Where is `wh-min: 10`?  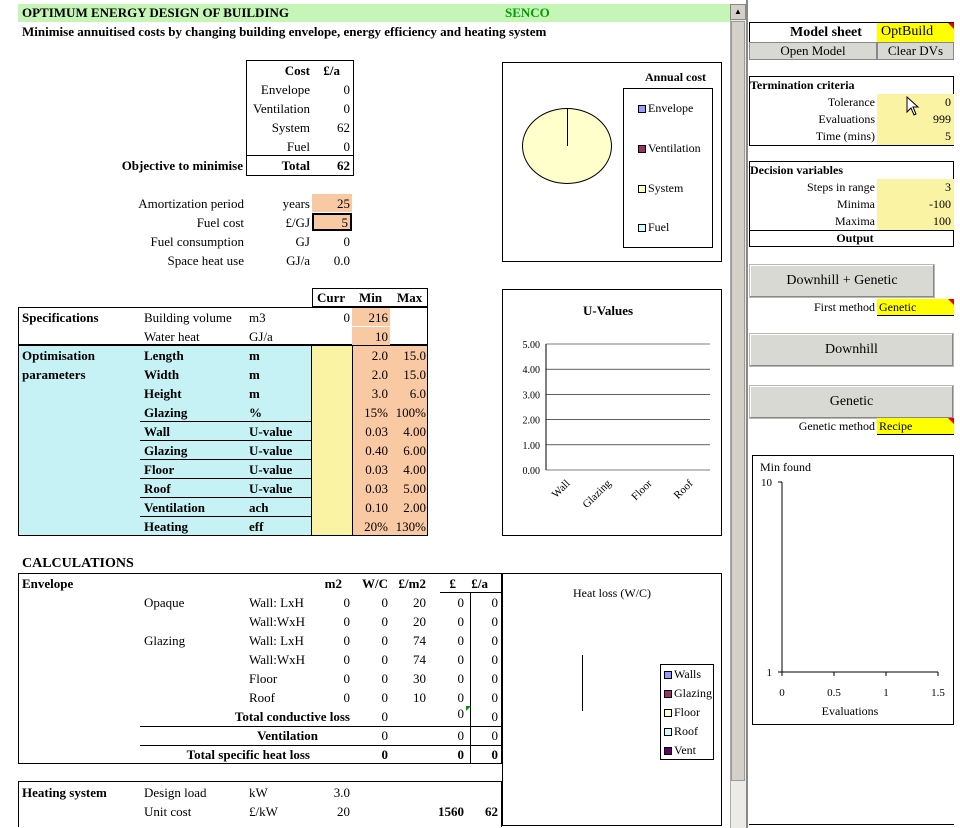 wh-min: 10 is located at coordinates (381, 336).